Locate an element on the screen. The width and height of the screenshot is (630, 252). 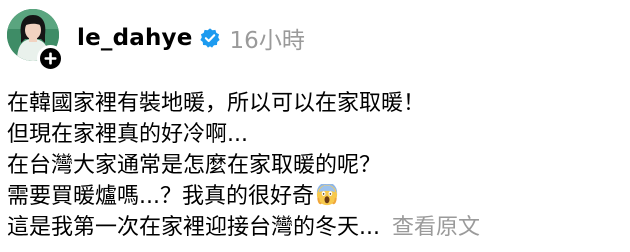
follow-plus-badge is located at coordinates (50, 58).